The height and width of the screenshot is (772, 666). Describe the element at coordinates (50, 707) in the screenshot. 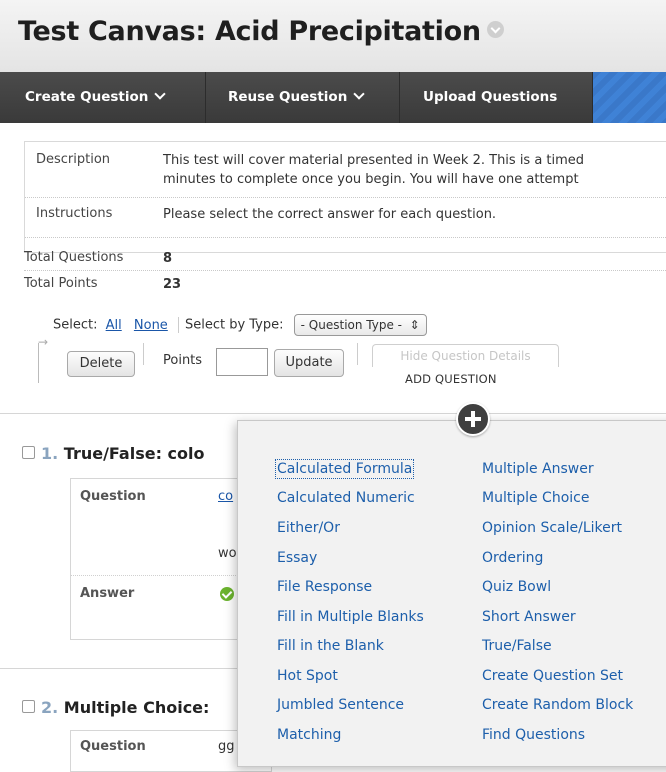

I see `question-number: 2.` at that location.